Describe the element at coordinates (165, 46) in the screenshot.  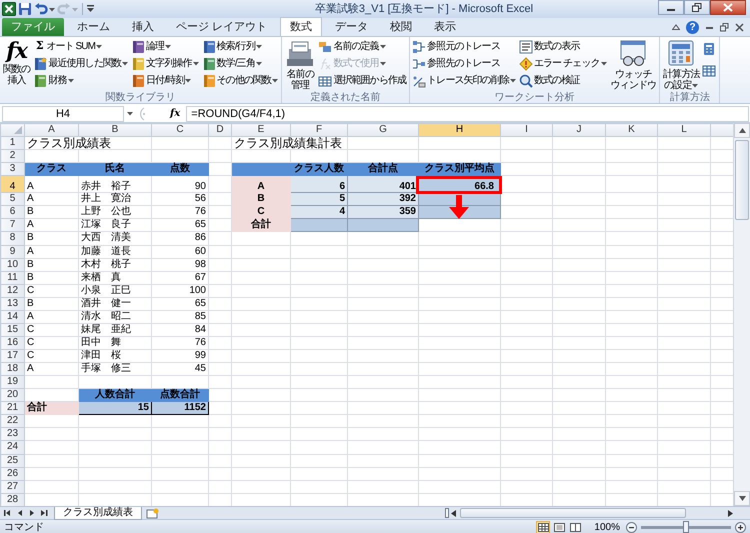
I see `ribbon-button: 論理` at that location.